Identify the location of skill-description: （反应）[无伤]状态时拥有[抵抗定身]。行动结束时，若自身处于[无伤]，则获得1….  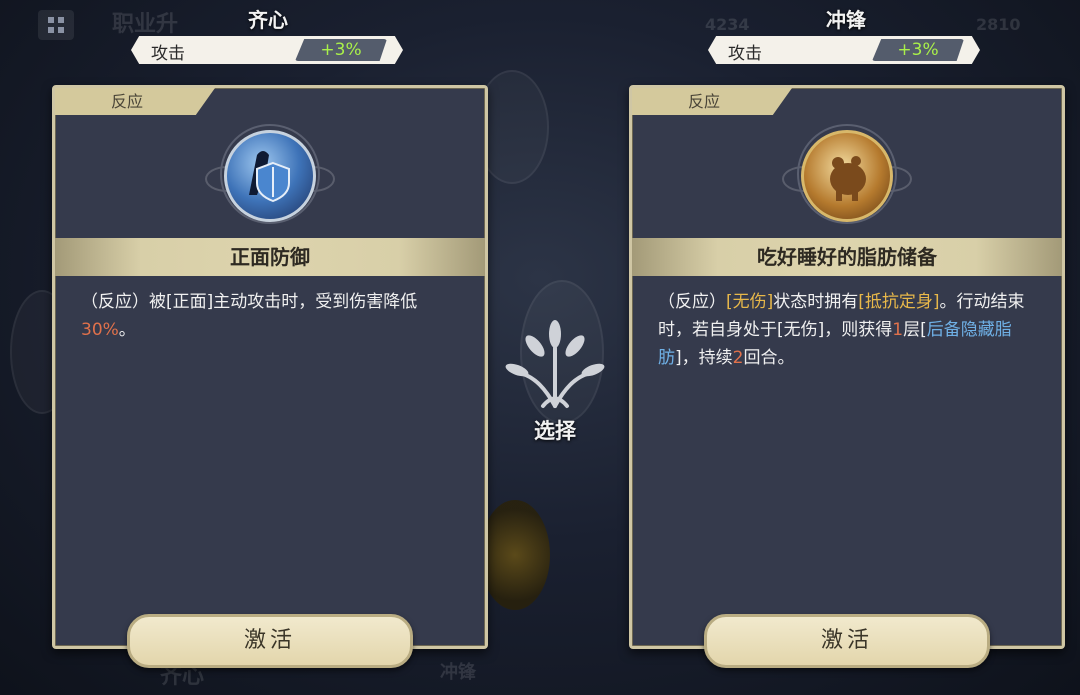
(841, 330).